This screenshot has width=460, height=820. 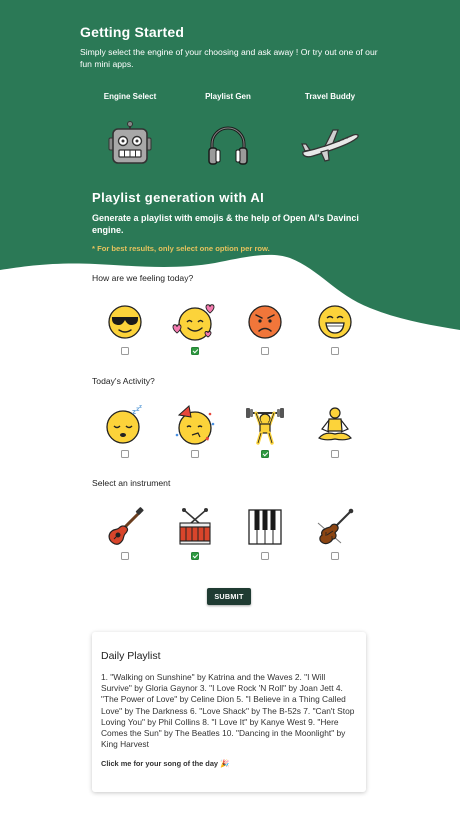 I want to click on app-label: Playlist Gen, so click(x=228, y=96).